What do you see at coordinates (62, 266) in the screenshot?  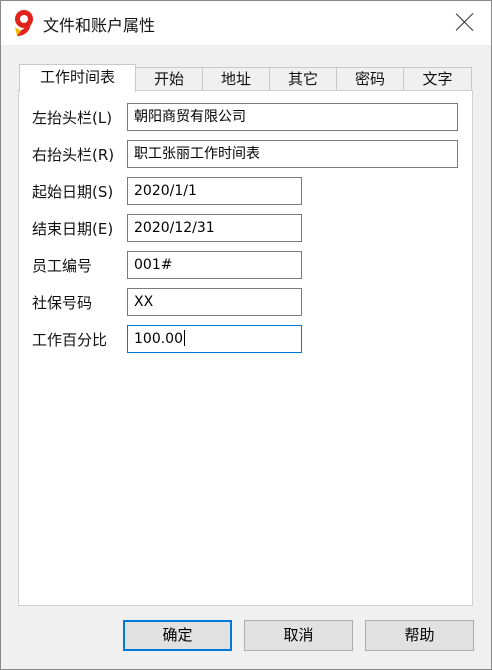 I see `employee-id-label: 员工编号` at bounding box center [62, 266].